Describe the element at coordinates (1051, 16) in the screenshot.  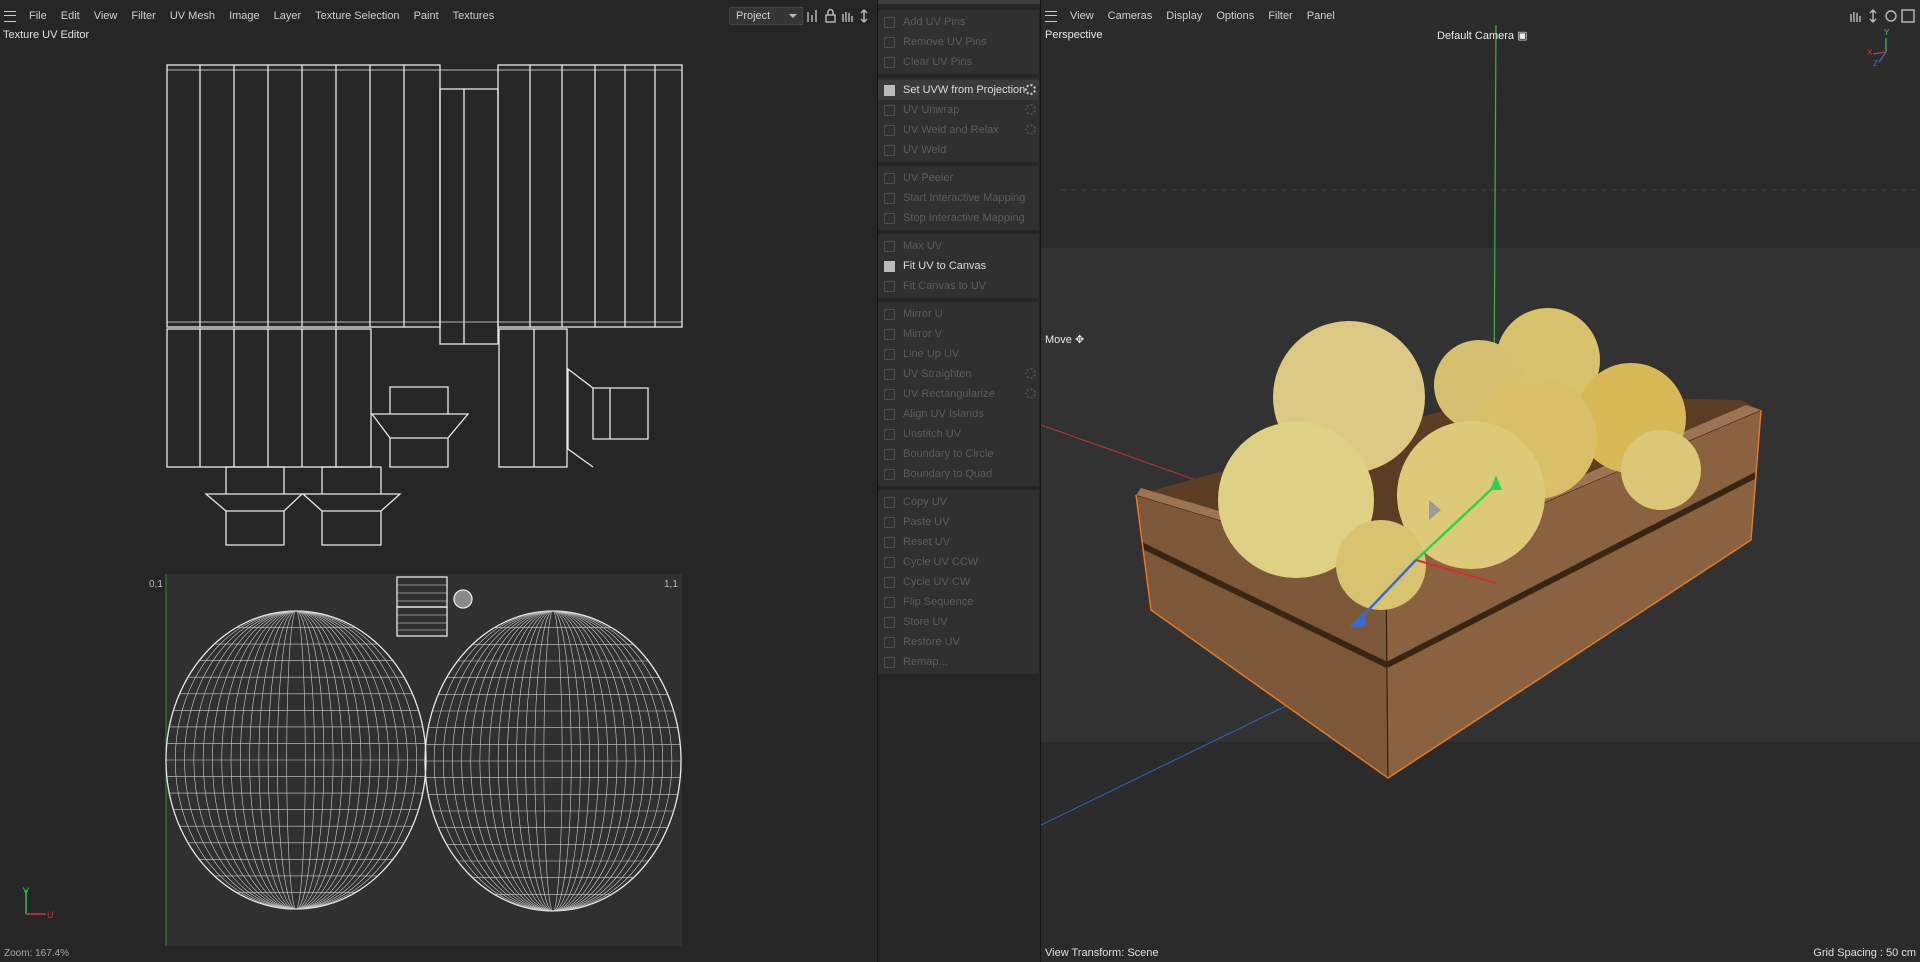
I see `viewport-hamburger-icon` at that location.